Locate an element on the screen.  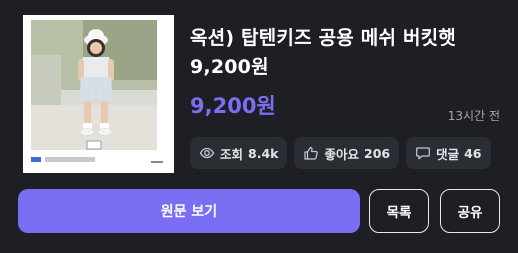
view-original-button: 원문 보기 is located at coordinates (189, 211).